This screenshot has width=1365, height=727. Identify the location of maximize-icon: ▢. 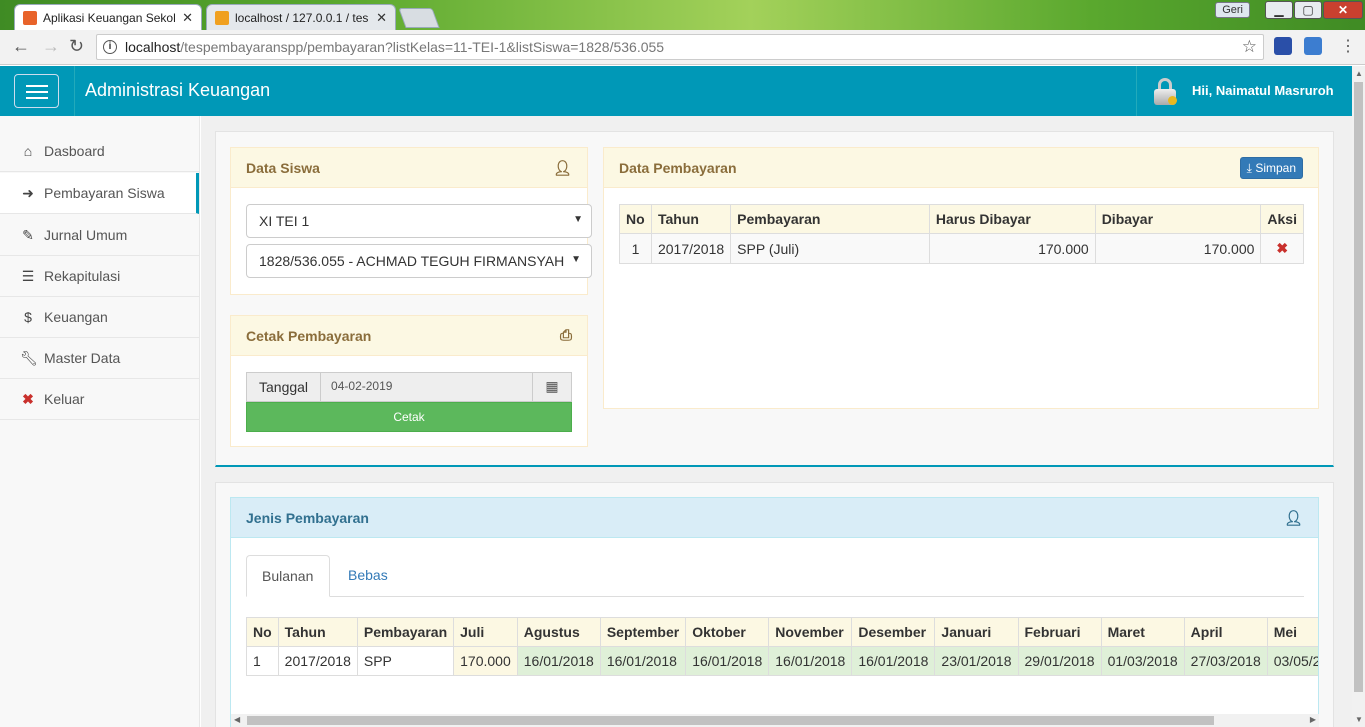
(1308, 10).